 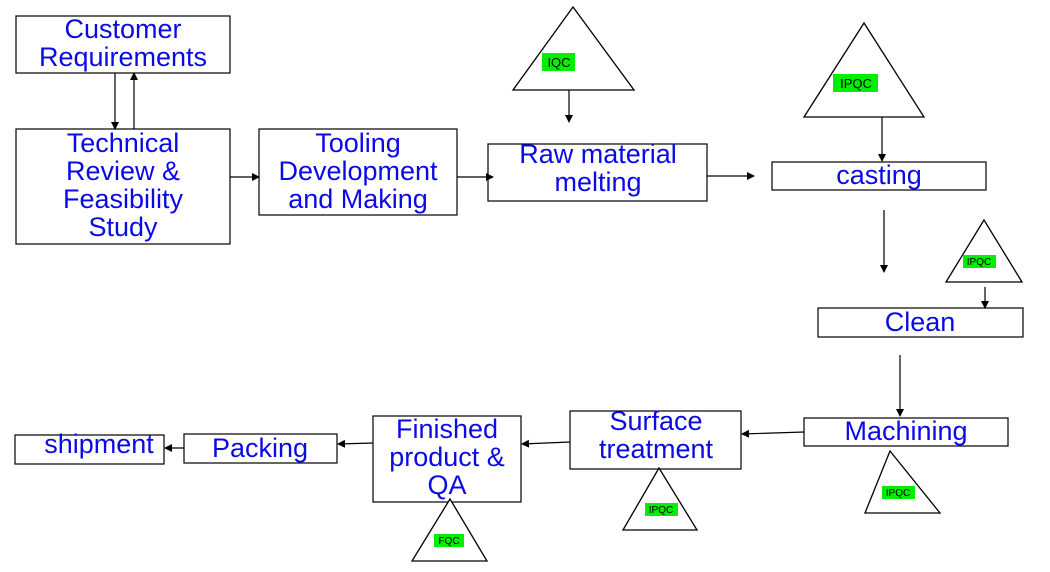 What do you see at coordinates (446, 485) in the screenshot?
I see `svg-text: QA` at bounding box center [446, 485].